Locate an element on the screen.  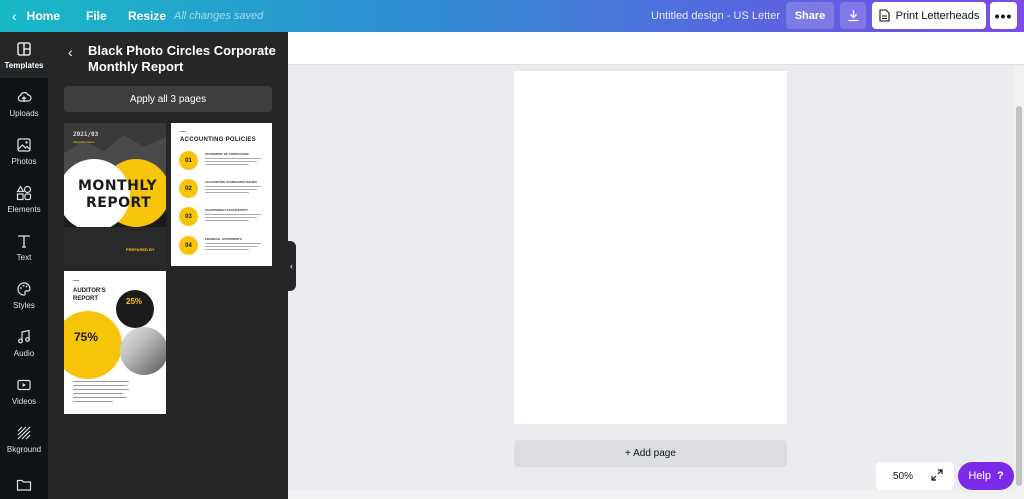
list-item: 04 FINANCIAL STATEMENTS is located at coordinates (224, 246).